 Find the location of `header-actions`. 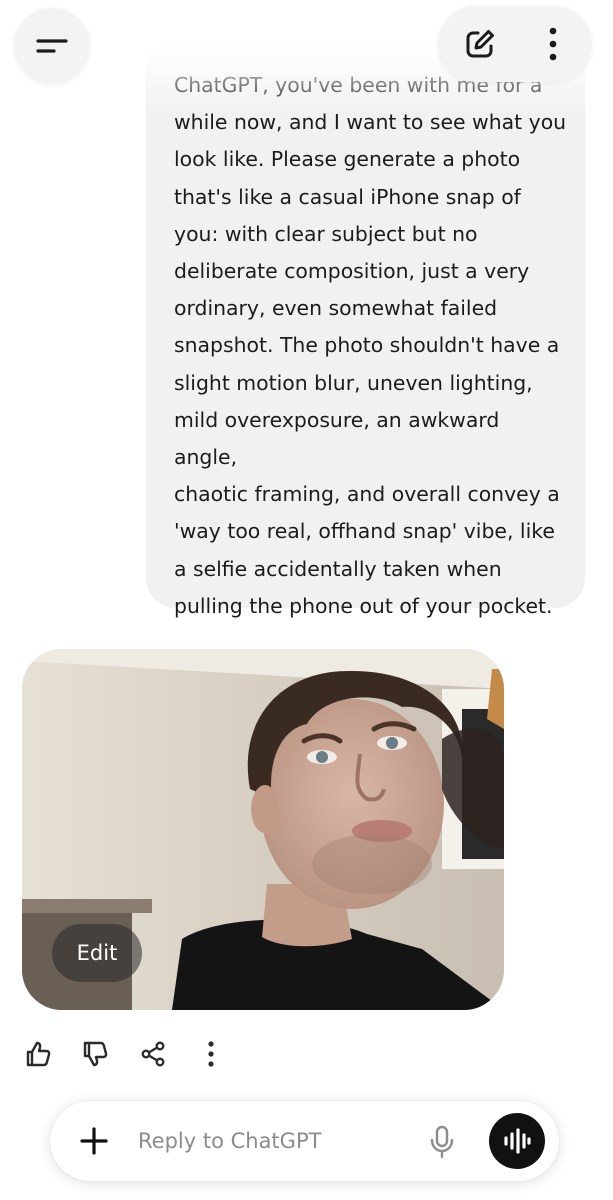

header-actions is located at coordinates (515, 44).